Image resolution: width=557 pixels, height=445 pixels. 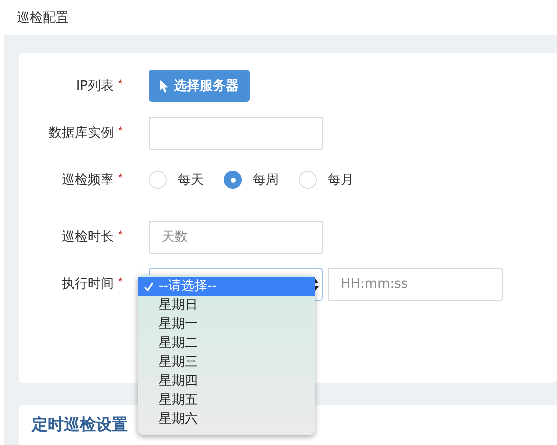 I want to click on field-label: 数据库实例, so click(x=81, y=133).